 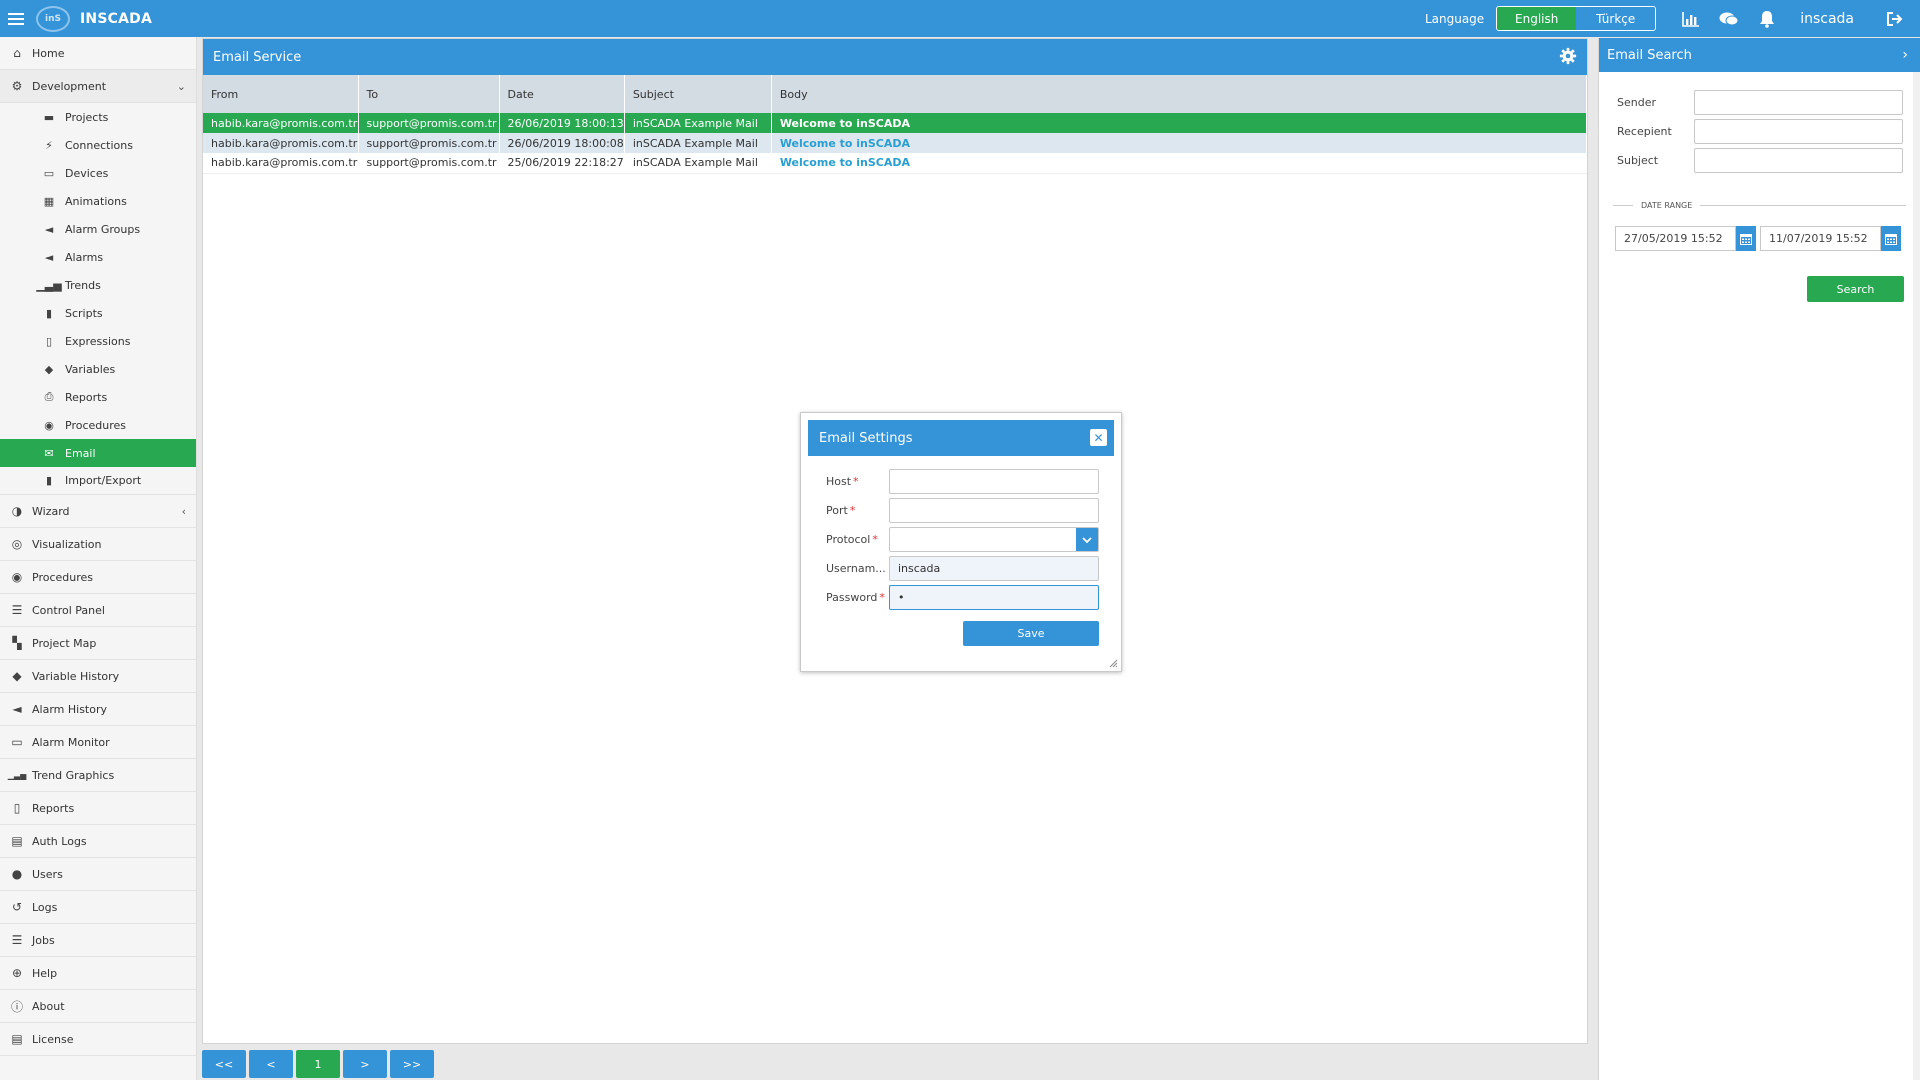 What do you see at coordinates (98, 775) in the screenshot?
I see `sidebar-item-trend-graphics: ▁▃▅ Trend Graphics` at bounding box center [98, 775].